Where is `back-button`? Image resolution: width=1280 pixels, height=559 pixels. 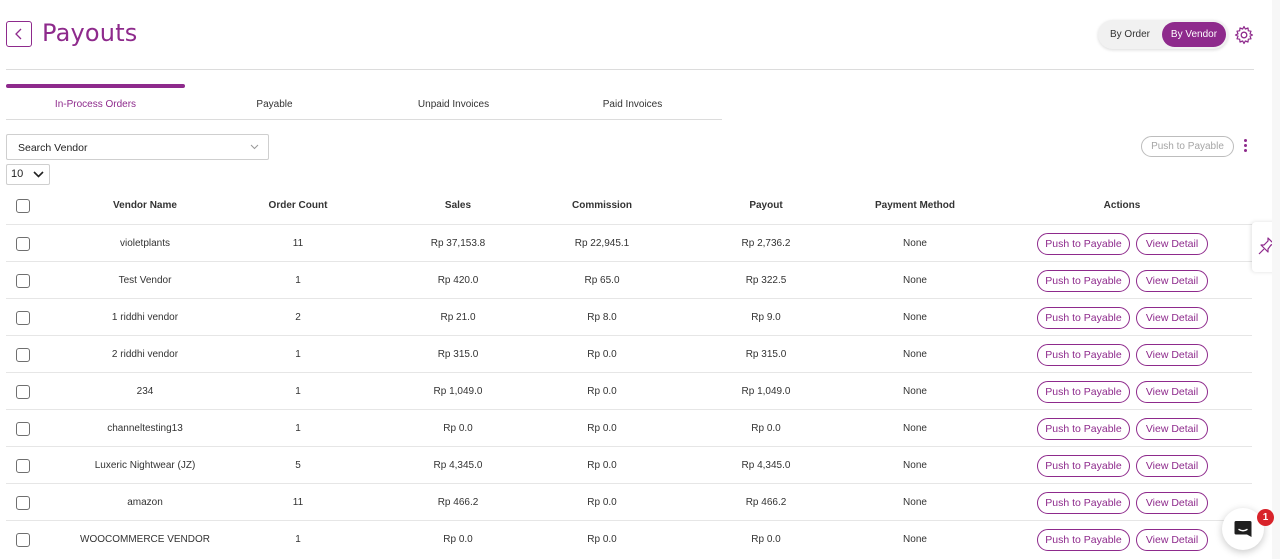 back-button is located at coordinates (19, 34).